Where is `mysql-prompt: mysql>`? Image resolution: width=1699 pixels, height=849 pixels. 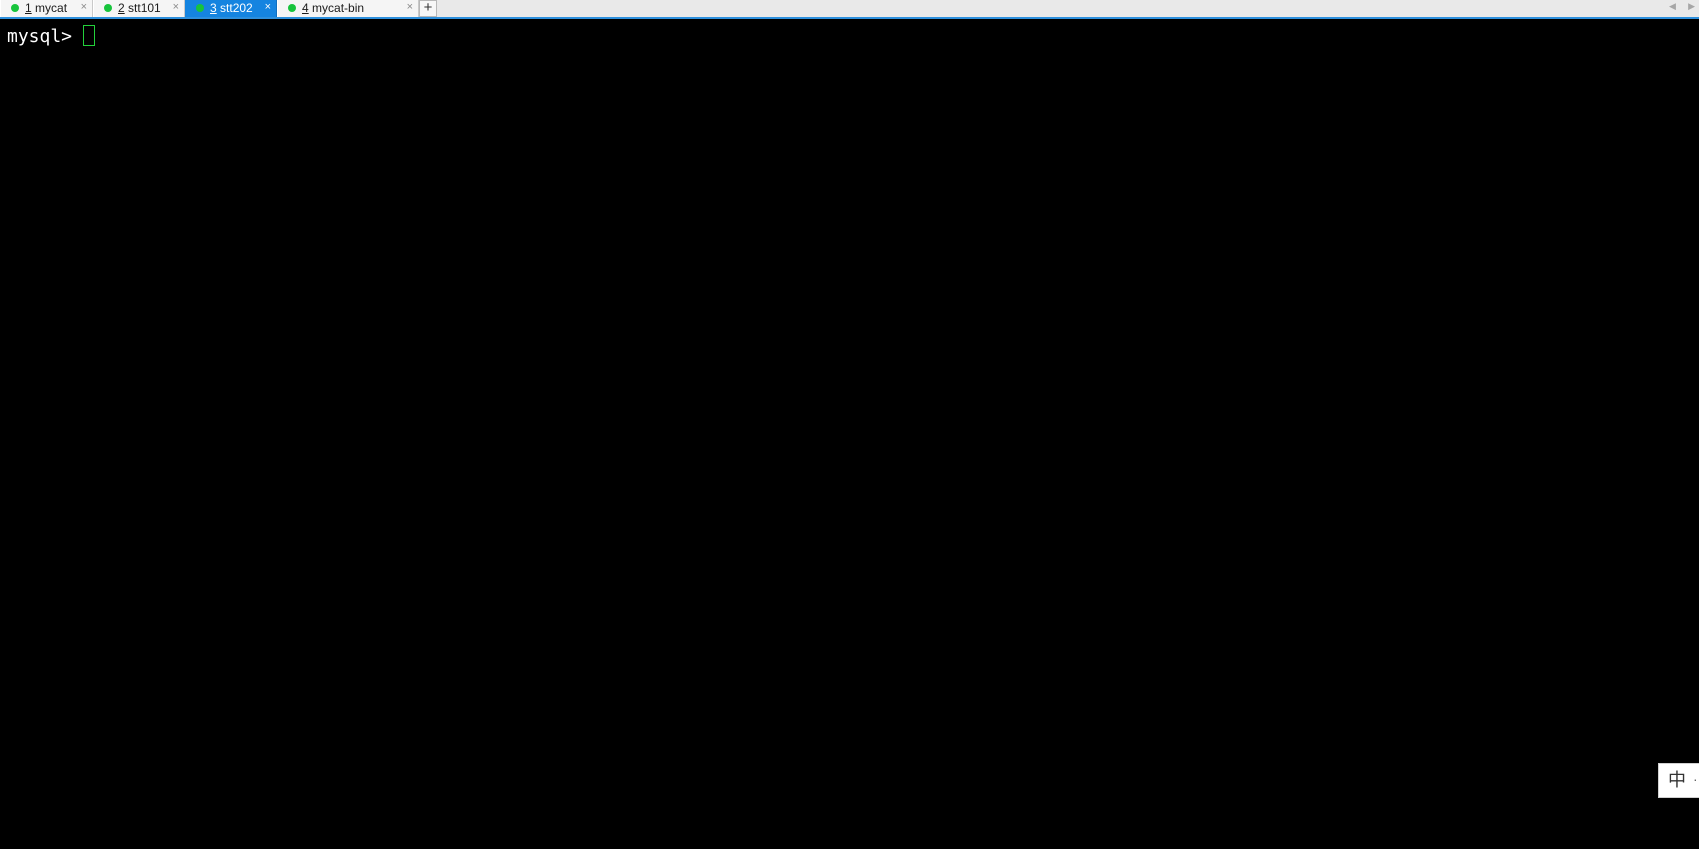
mysql-prompt: mysql> is located at coordinates (45, 36).